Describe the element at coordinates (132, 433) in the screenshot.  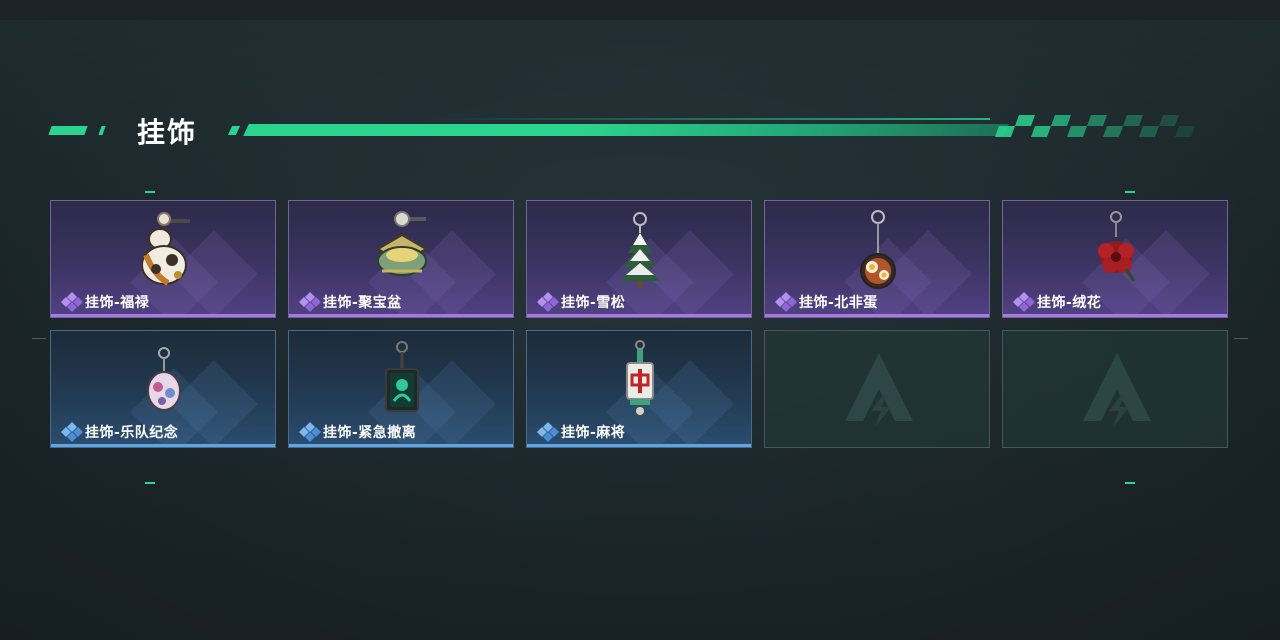
I see `item-name: 挂饰-乐队纪念` at that location.